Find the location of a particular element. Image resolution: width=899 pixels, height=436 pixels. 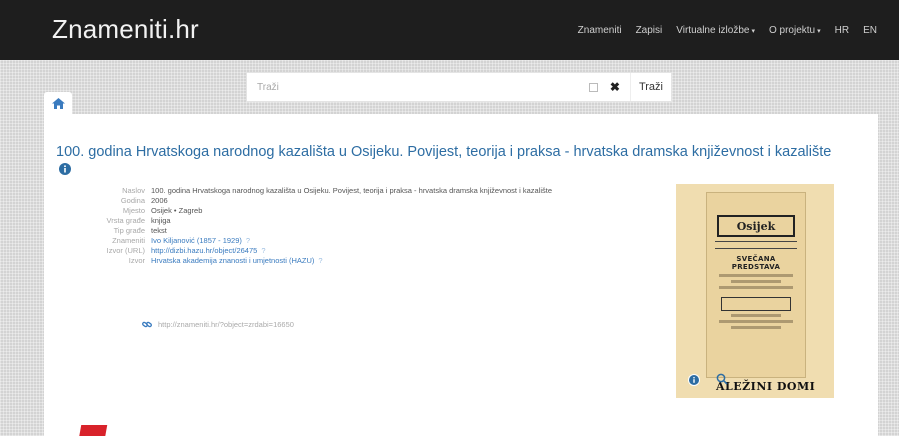

lang-hr: HR is located at coordinates (842, 30).